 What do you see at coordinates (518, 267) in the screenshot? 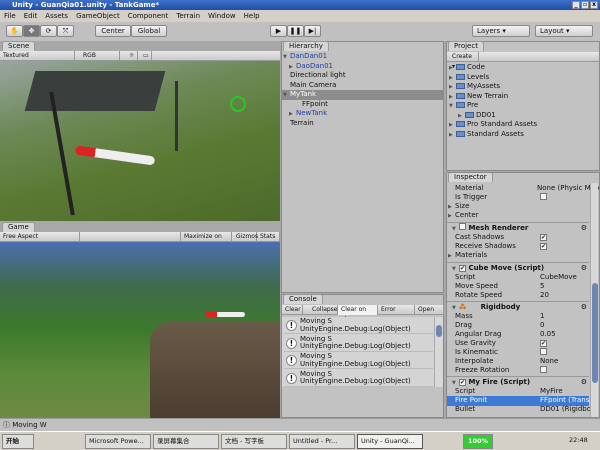
I see `cube-move-header: ▼ ✔ Cube Move (Script) ⚙` at bounding box center [518, 267].